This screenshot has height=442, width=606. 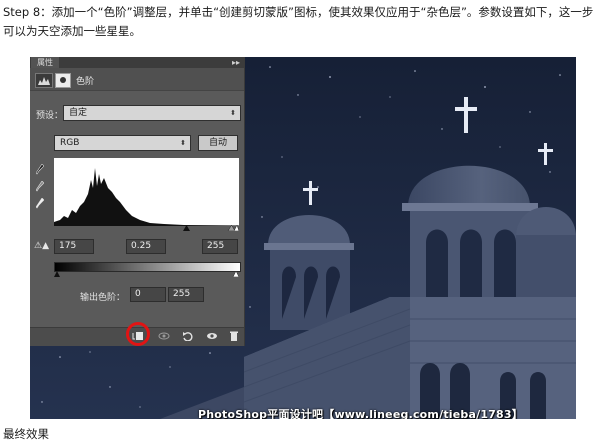 What do you see at coordinates (152, 113) in the screenshot?
I see `preset-dropdown: 自定 ⬍` at bounding box center [152, 113].